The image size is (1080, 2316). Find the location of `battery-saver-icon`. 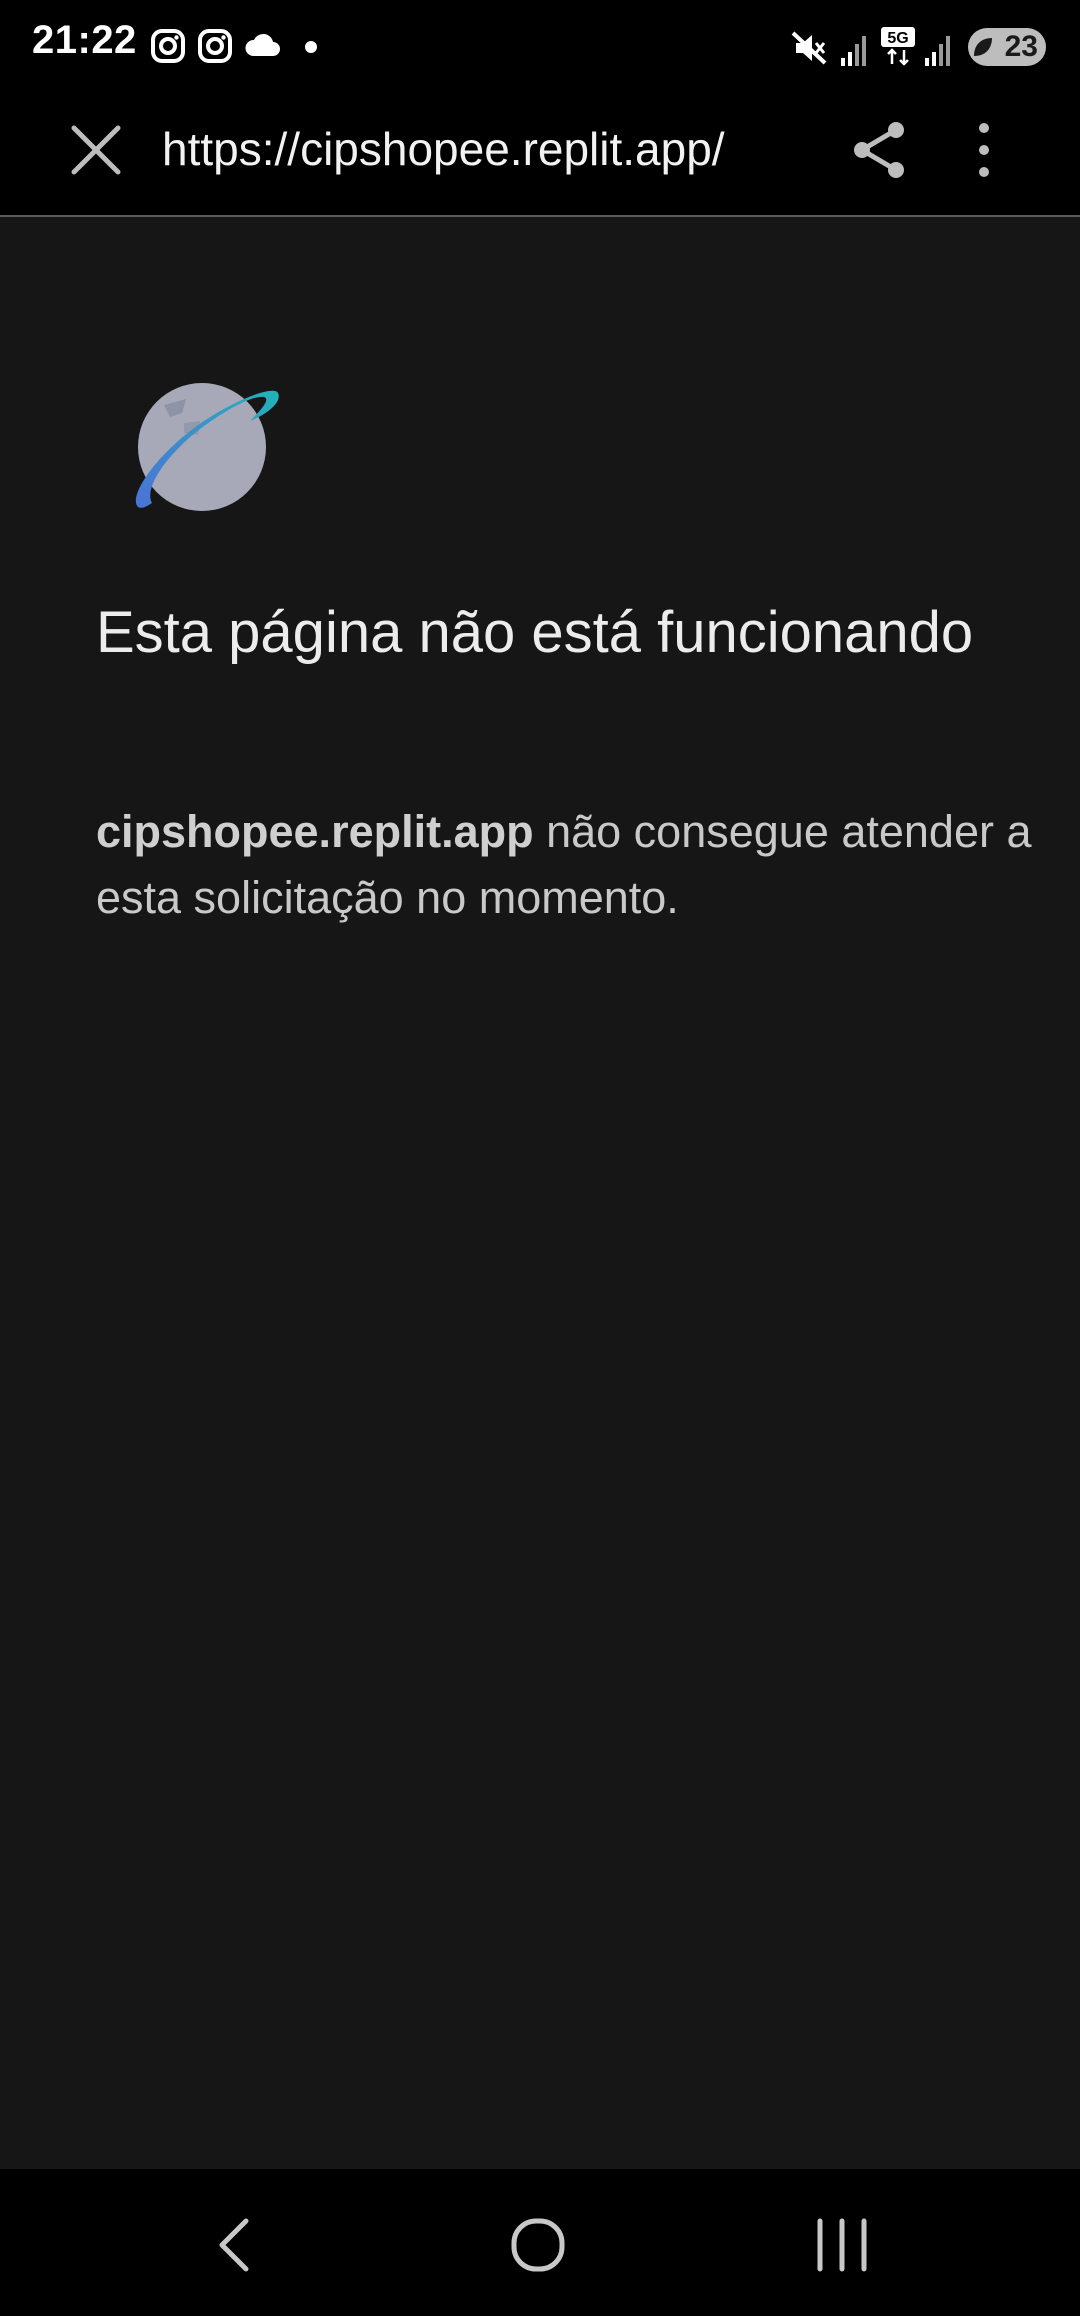

battery-saver-icon is located at coordinates (983, 47).